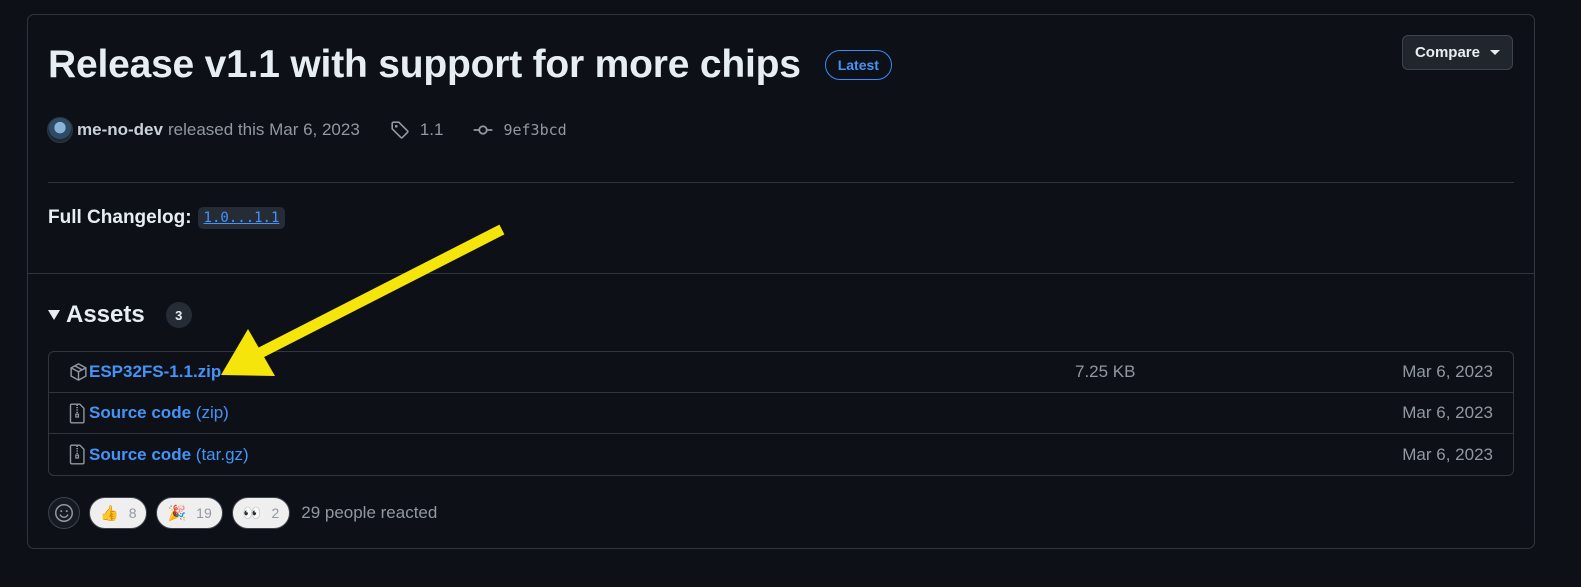 This screenshot has width=1581, height=587. What do you see at coordinates (212, 412) in the screenshot?
I see `asset-format: (zip)` at bounding box center [212, 412].